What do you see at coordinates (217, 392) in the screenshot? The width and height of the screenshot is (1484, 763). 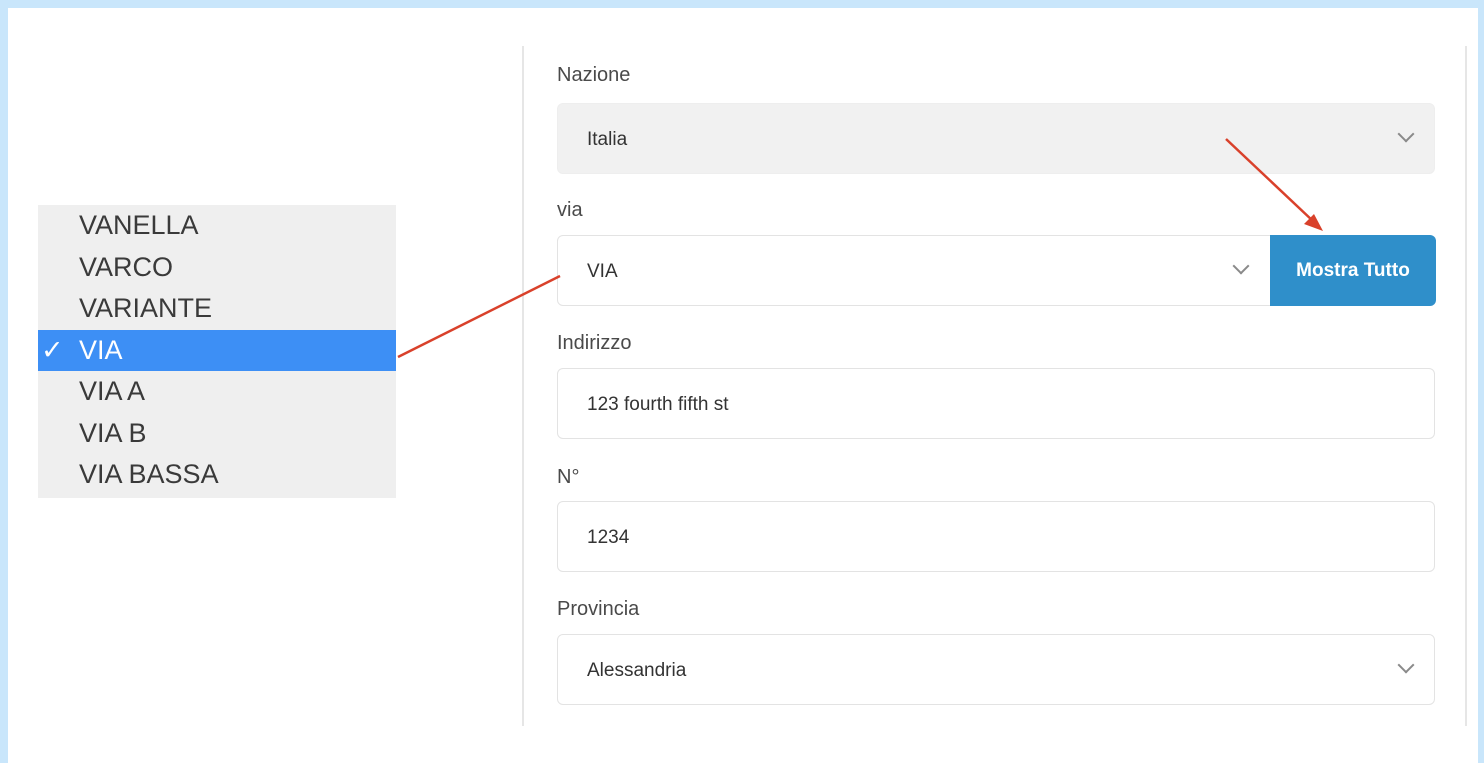 I see `option-via-a: VIA A` at bounding box center [217, 392].